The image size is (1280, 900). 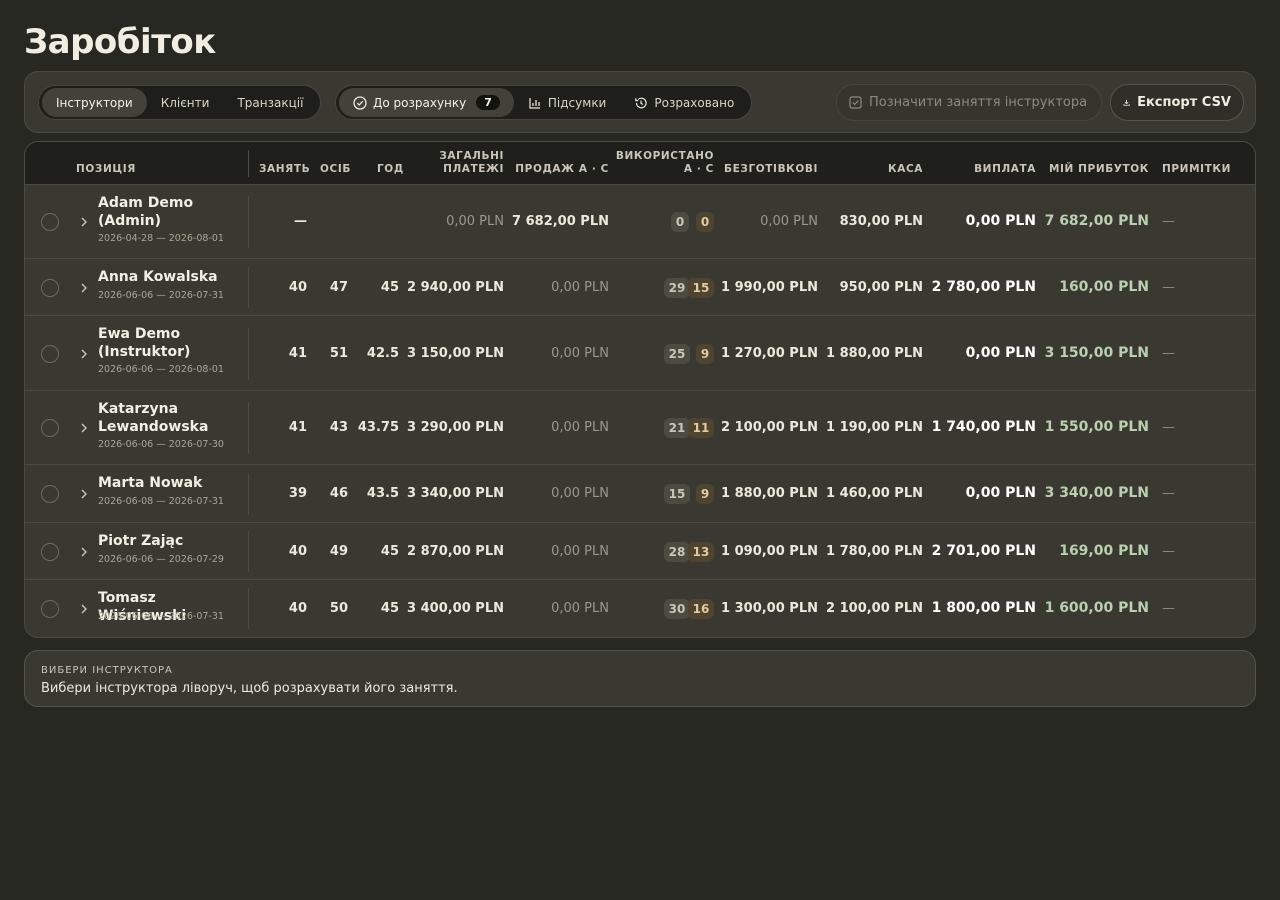 I want to click on tab-label: Інструктори, so click(x=94, y=102).